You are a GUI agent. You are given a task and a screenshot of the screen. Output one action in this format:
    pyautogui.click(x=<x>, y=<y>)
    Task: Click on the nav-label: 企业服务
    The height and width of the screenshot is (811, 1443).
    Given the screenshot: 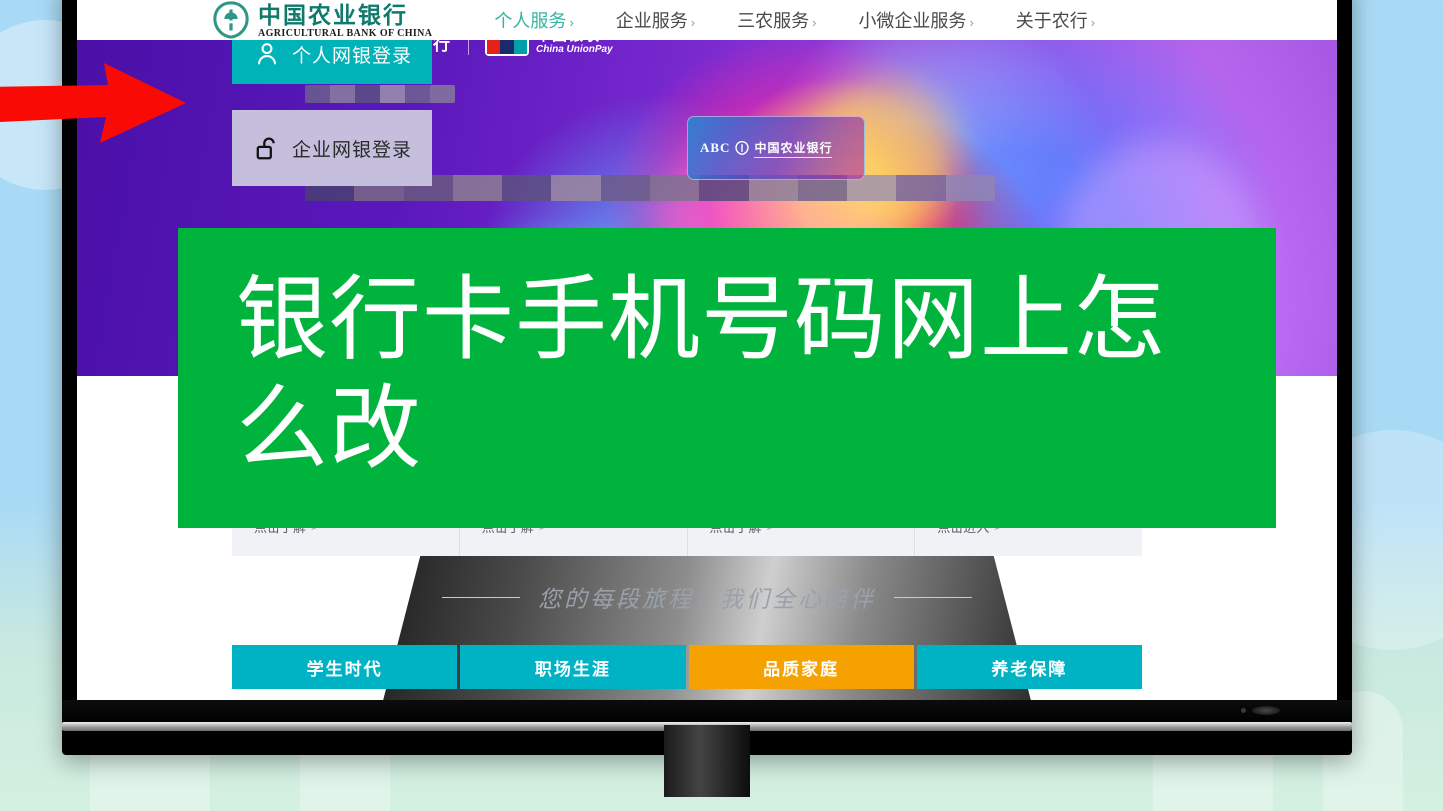 What is the action you would take?
    pyautogui.click(x=651, y=21)
    